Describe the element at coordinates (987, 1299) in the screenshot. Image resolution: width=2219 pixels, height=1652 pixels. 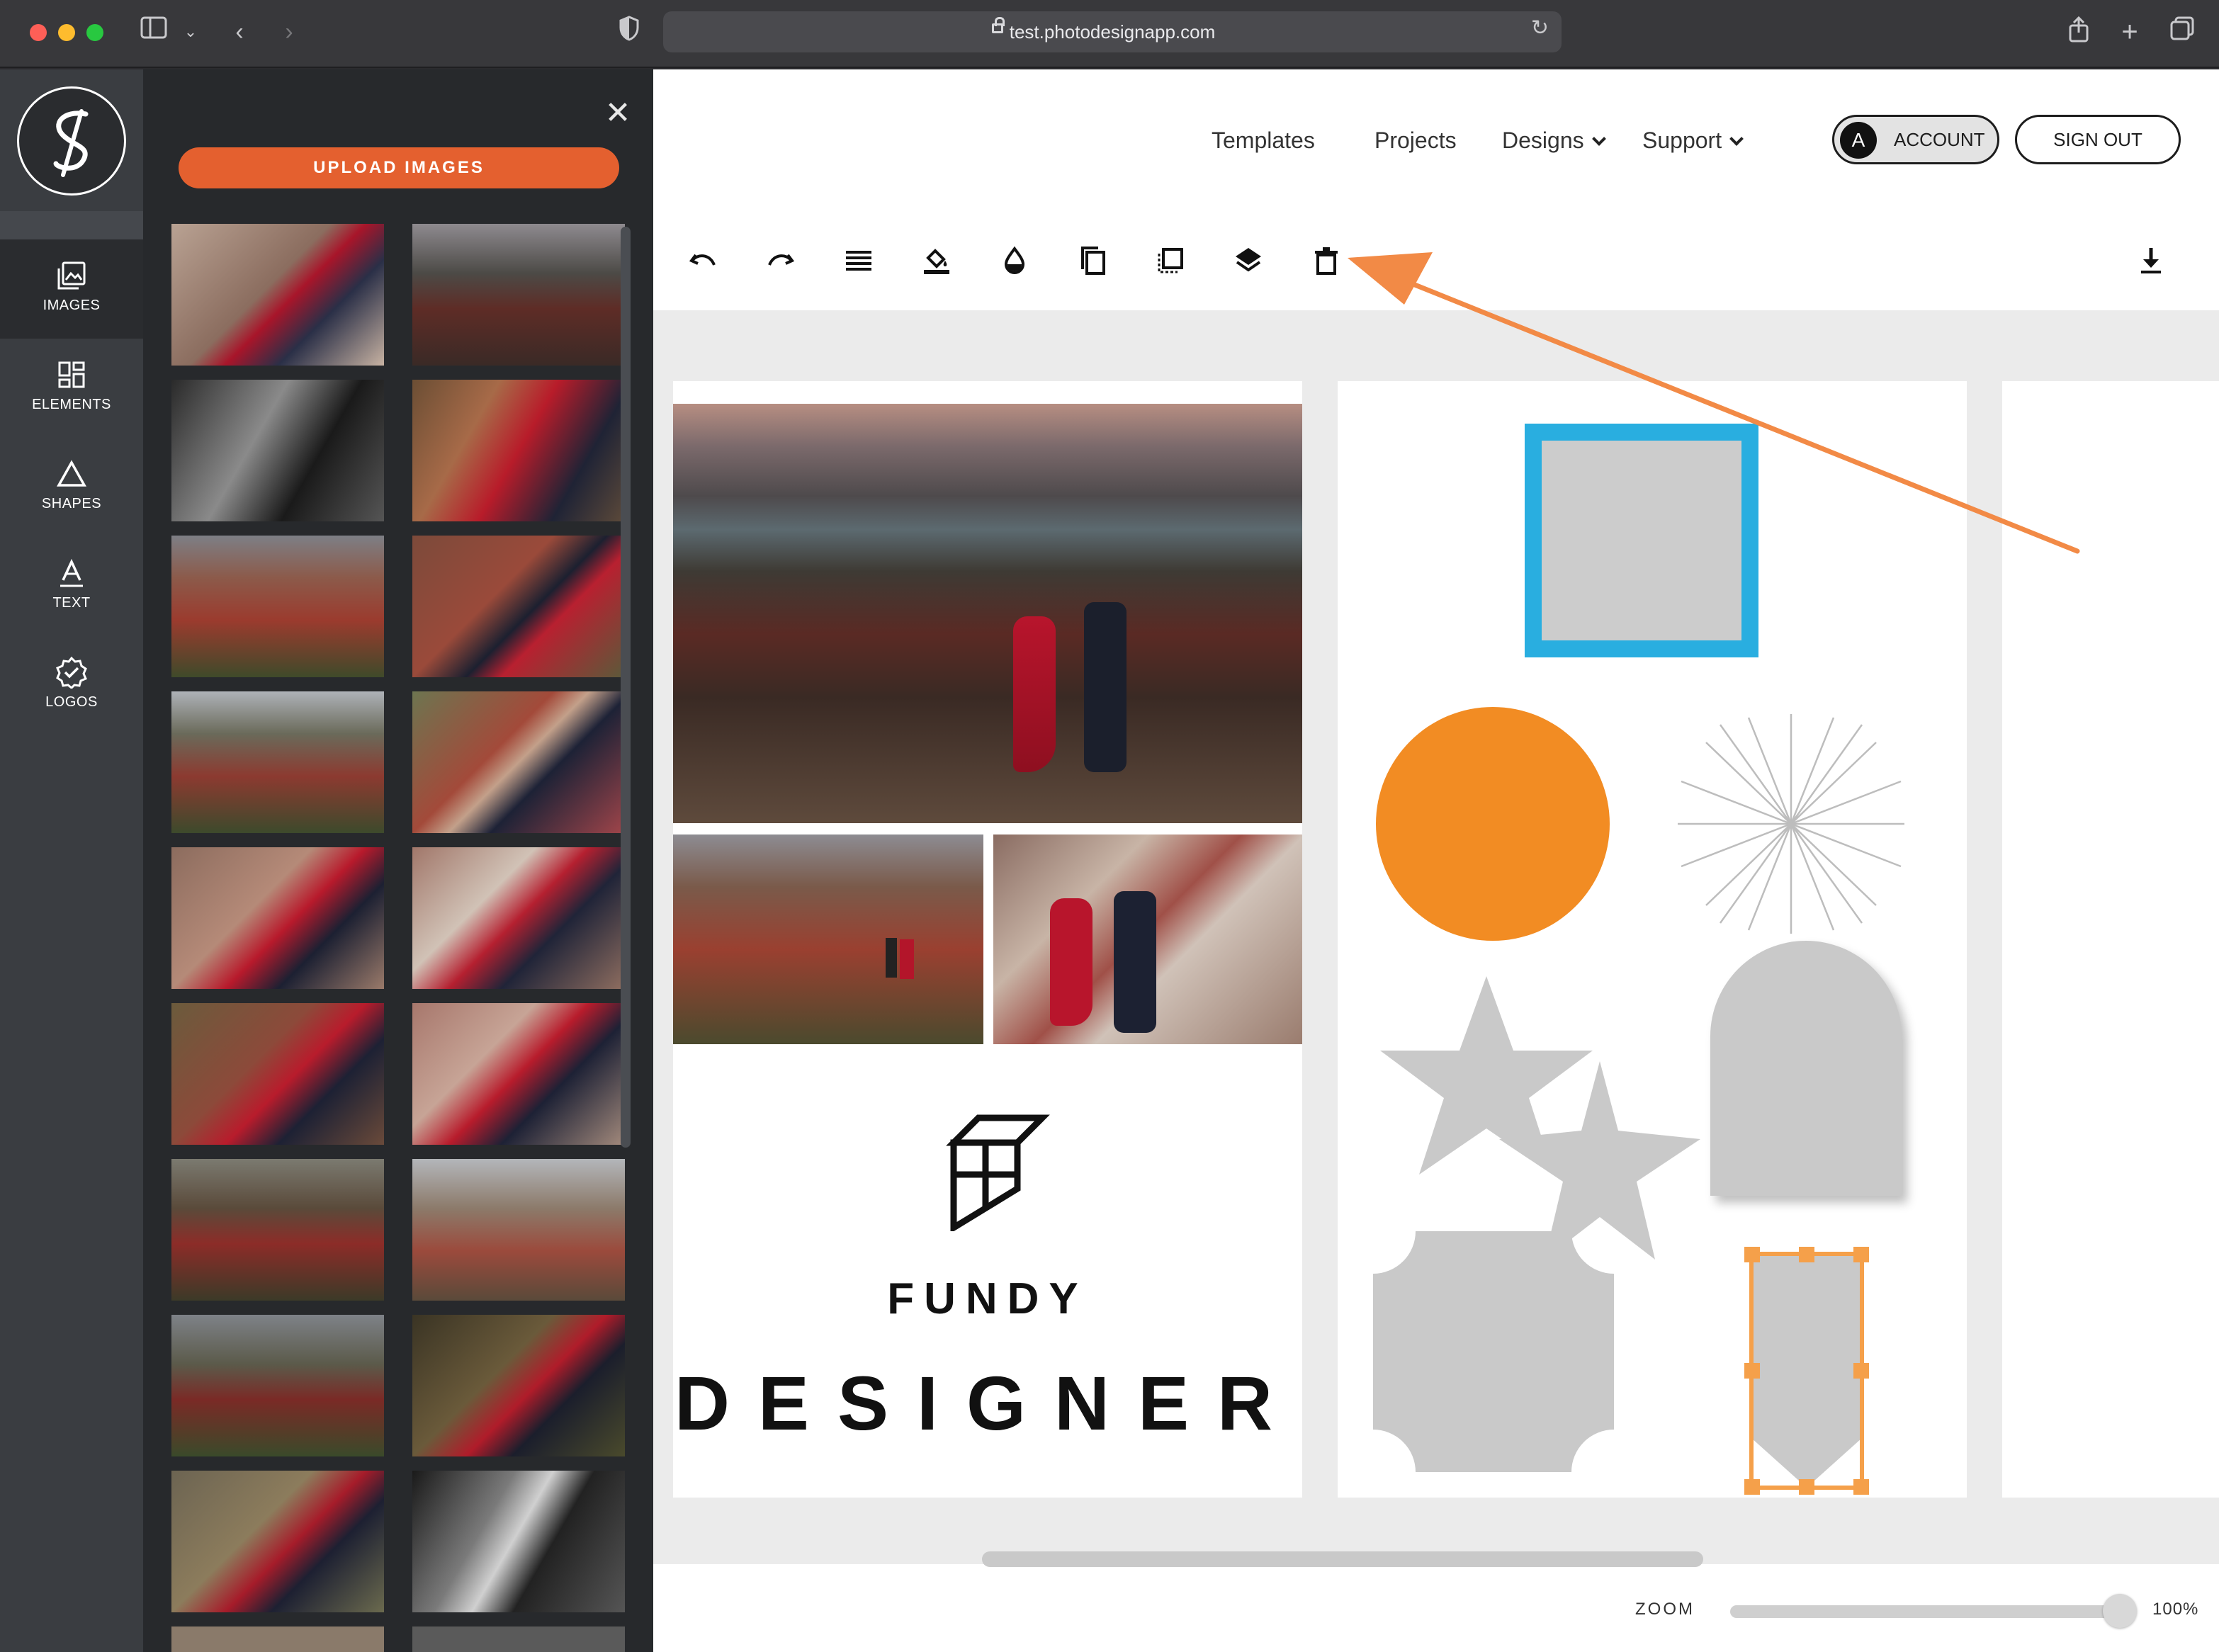
I see `brand-text-fundy: FUNDY` at that location.